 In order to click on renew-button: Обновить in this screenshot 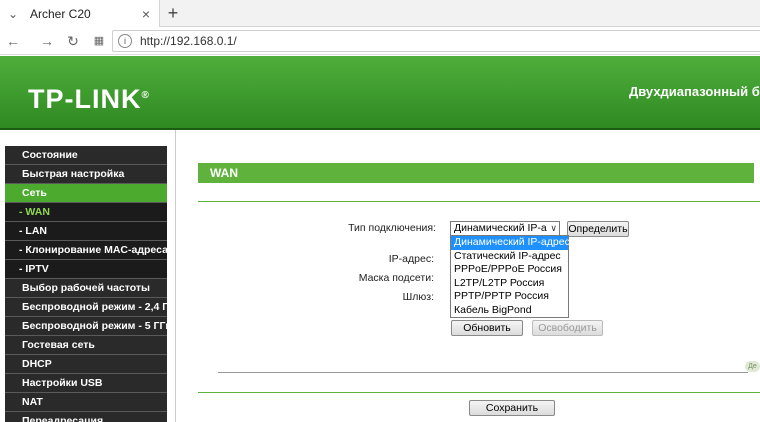, I will do `click(487, 328)`.